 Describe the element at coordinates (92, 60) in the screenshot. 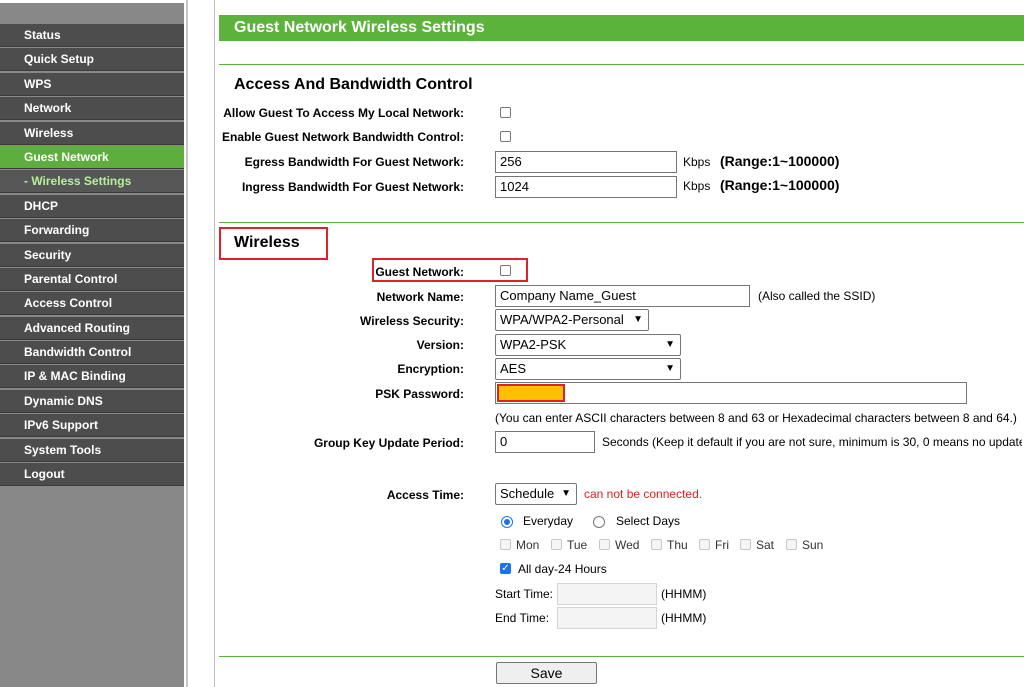

I see `sidebar-item-quick-setup: Quick Setup` at that location.